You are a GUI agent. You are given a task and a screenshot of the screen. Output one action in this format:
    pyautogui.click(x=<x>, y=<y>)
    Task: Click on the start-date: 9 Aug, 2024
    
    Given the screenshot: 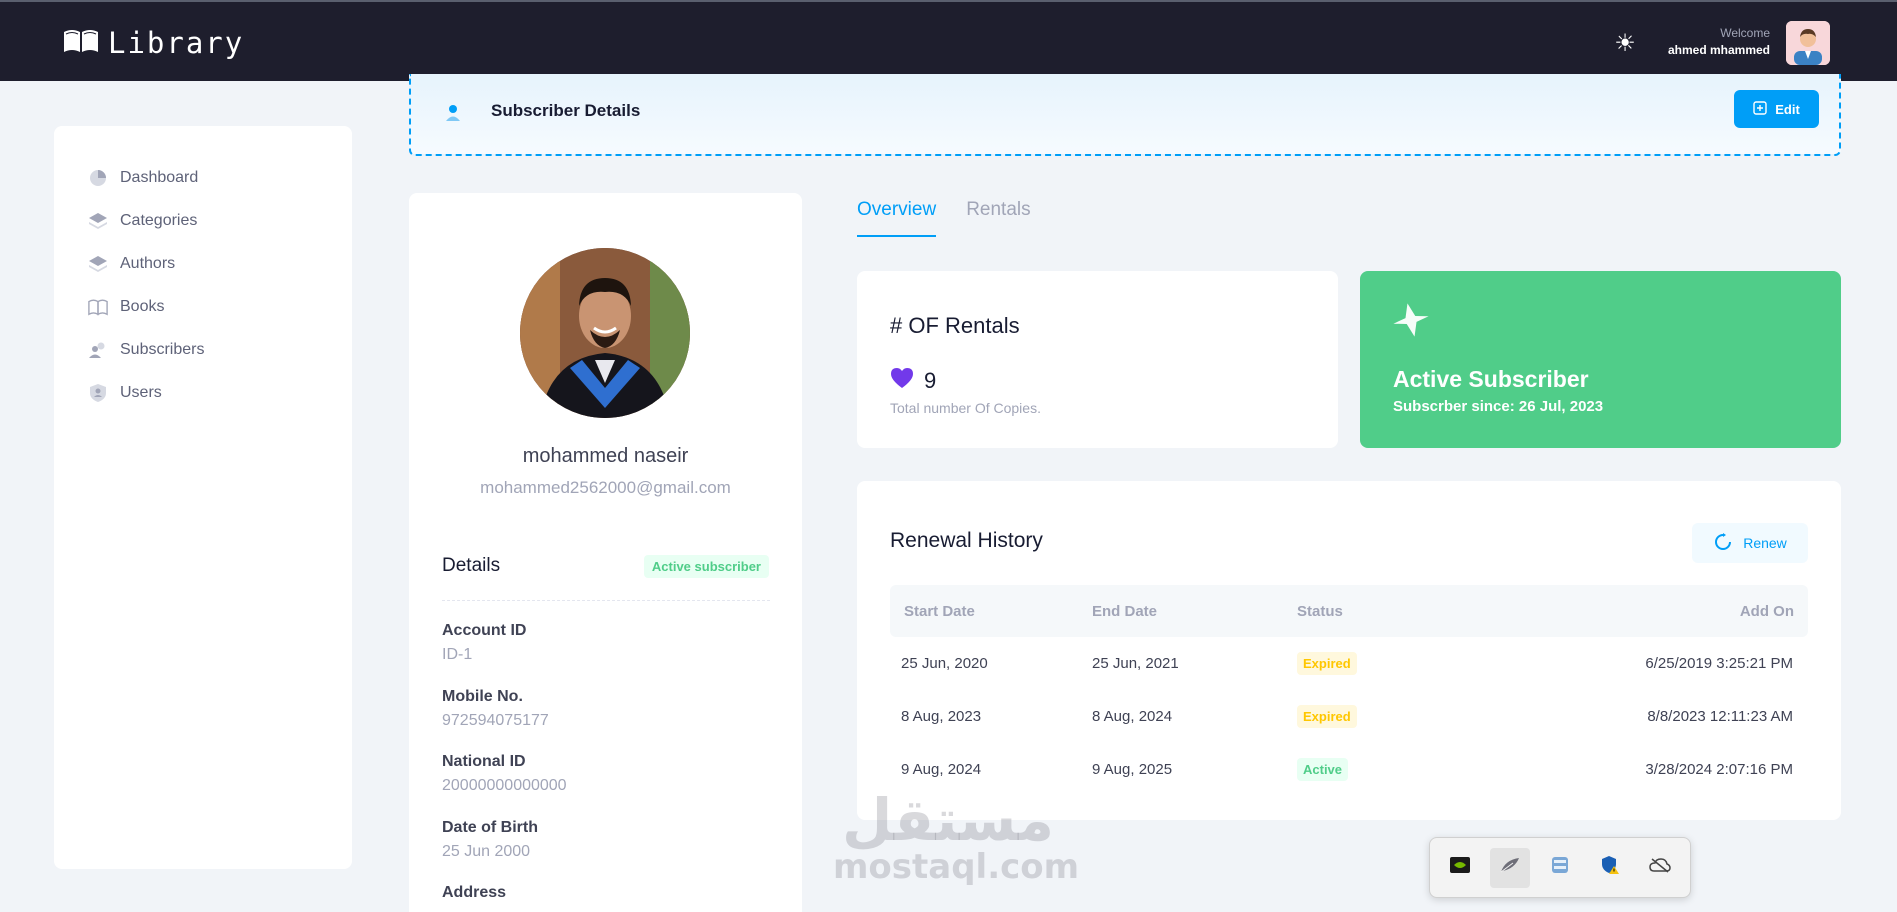 What is the action you would take?
    pyautogui.click(x=941, y=769)
    